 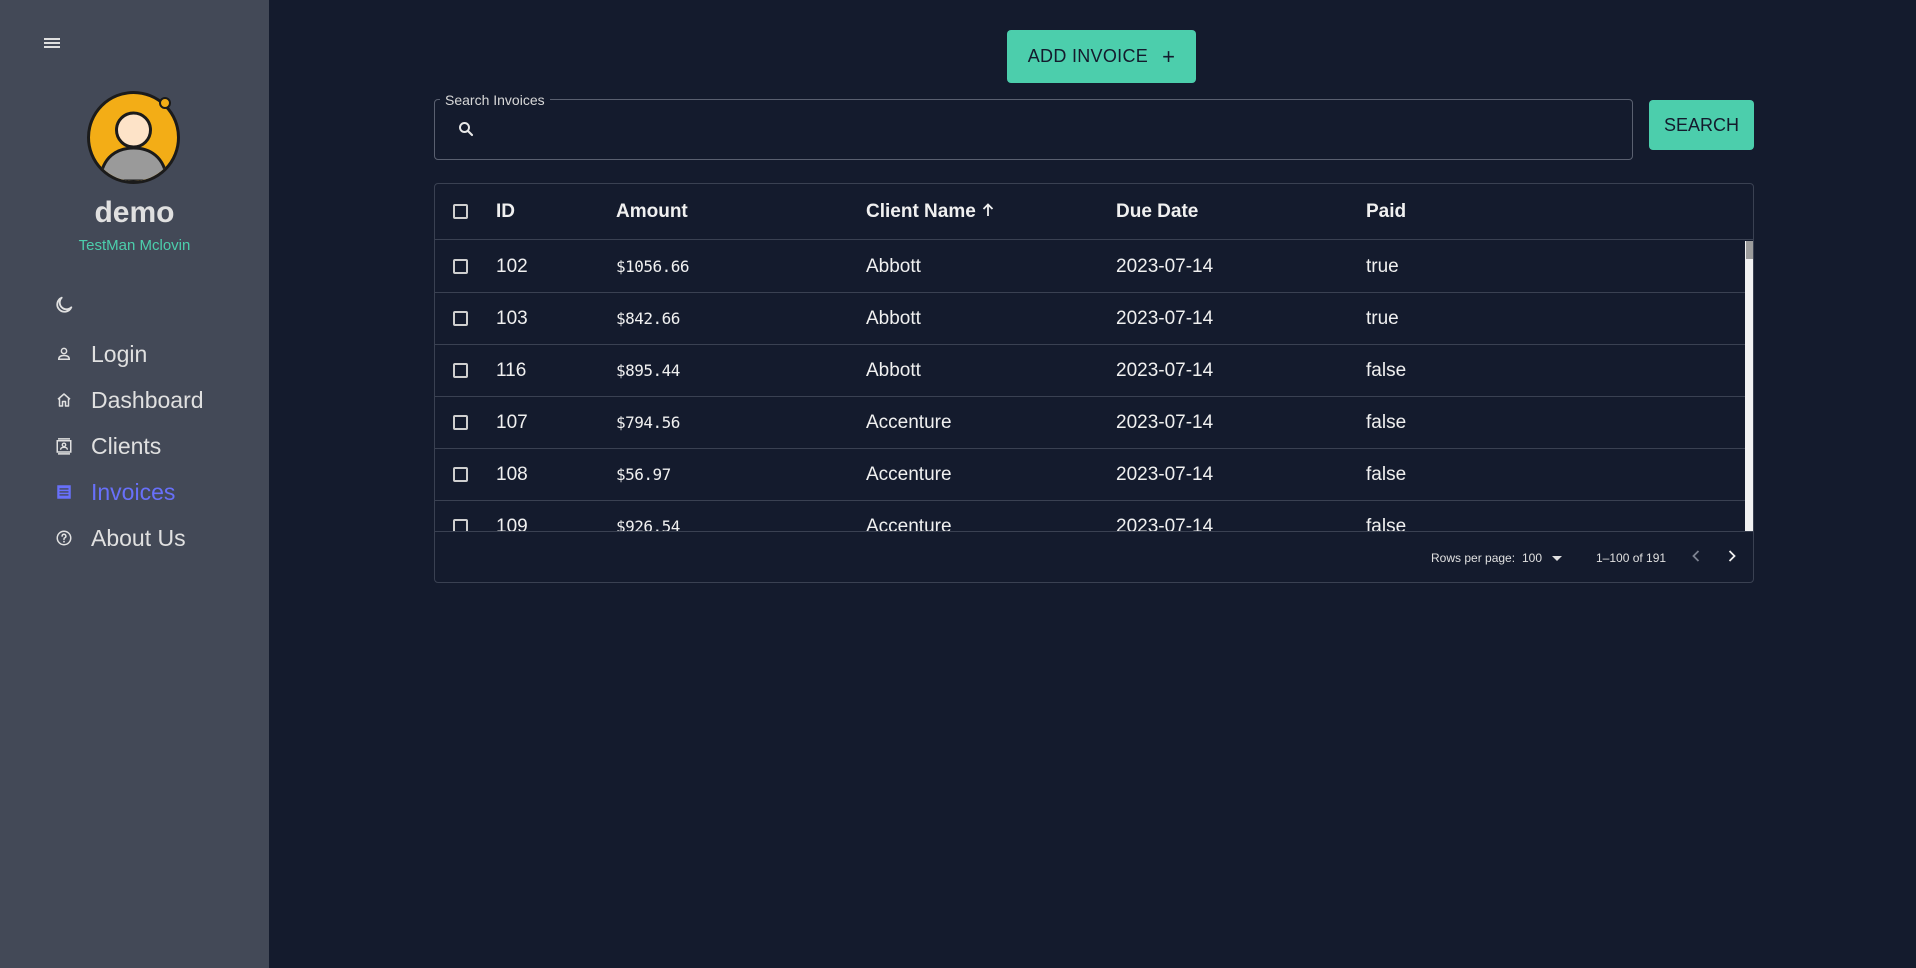 I want to click on table-row: 108 $56.97 Accenture 2023-07-14 false, so click(x=1090, y=475).